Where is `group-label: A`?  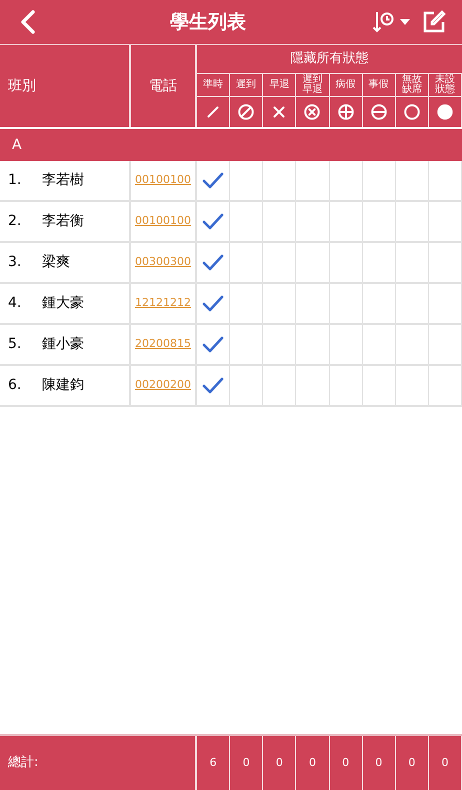 group-label: A is located at coordinates (17, 145).